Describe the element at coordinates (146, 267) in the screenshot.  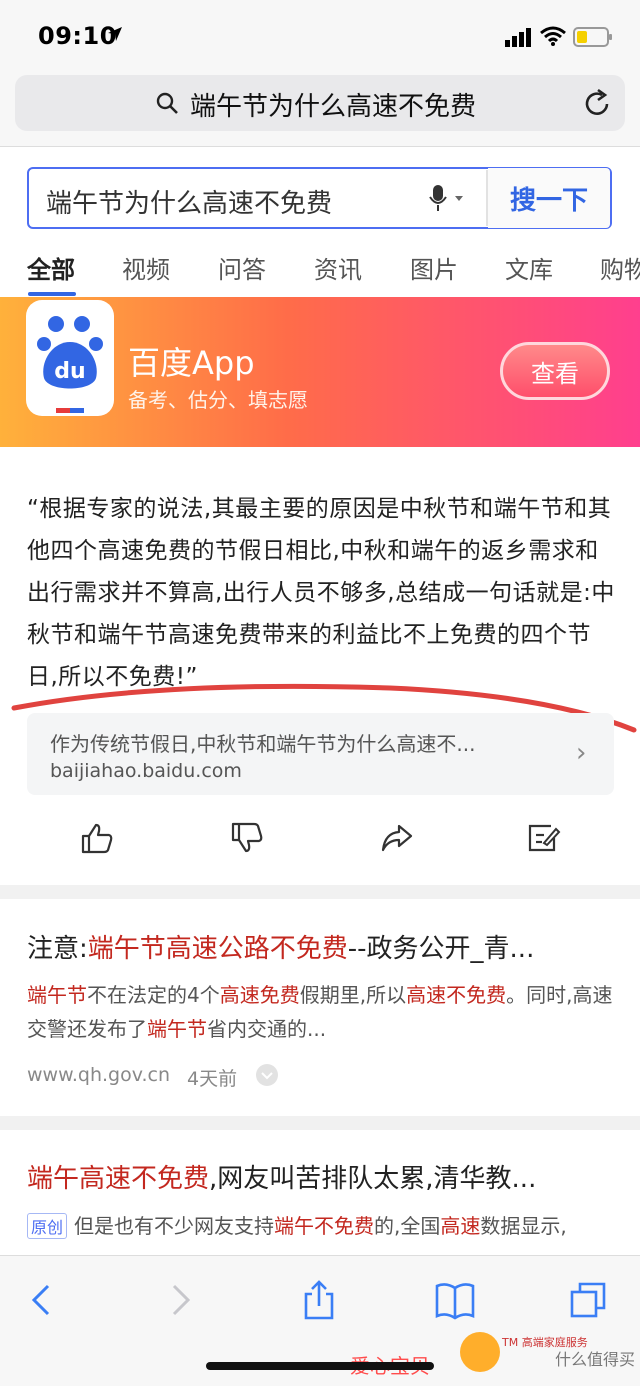
I see `tab-video: 视频` at that location.